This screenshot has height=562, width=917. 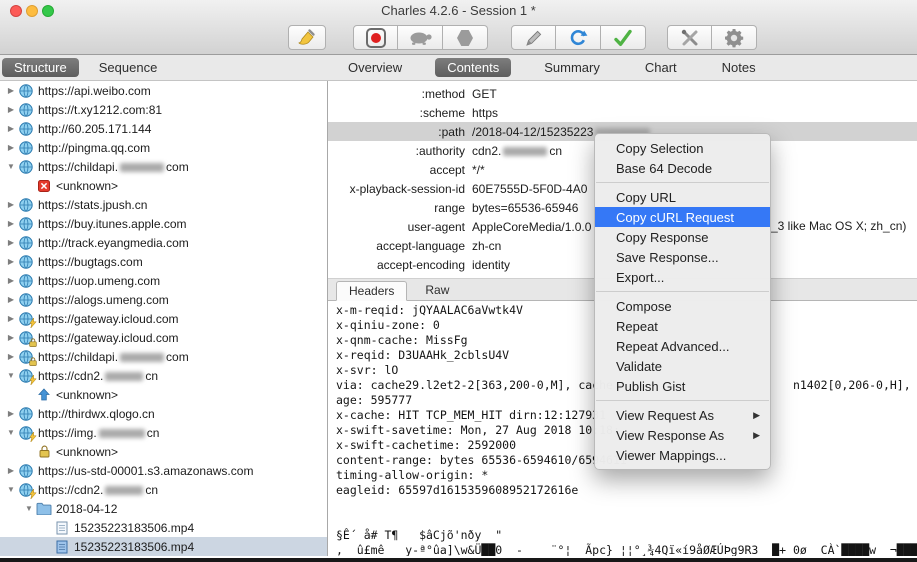 What do you see at coordinates (372, 291) in the screenshot?
I see `subtab-headers: Headers` at bounding box center [372, 291].